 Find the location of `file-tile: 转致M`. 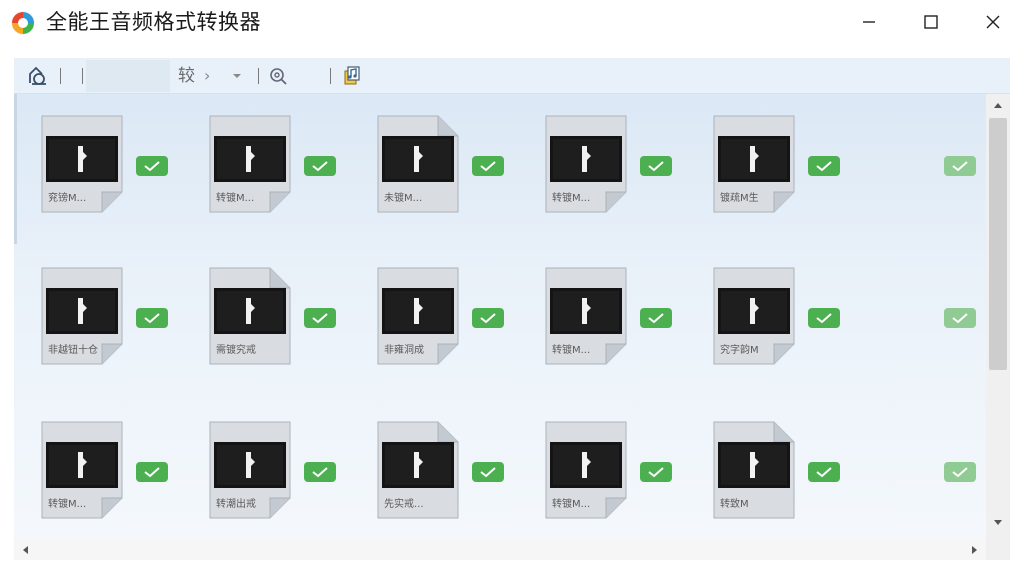

file-tile: 转致M is located at coordinates (754, 470).